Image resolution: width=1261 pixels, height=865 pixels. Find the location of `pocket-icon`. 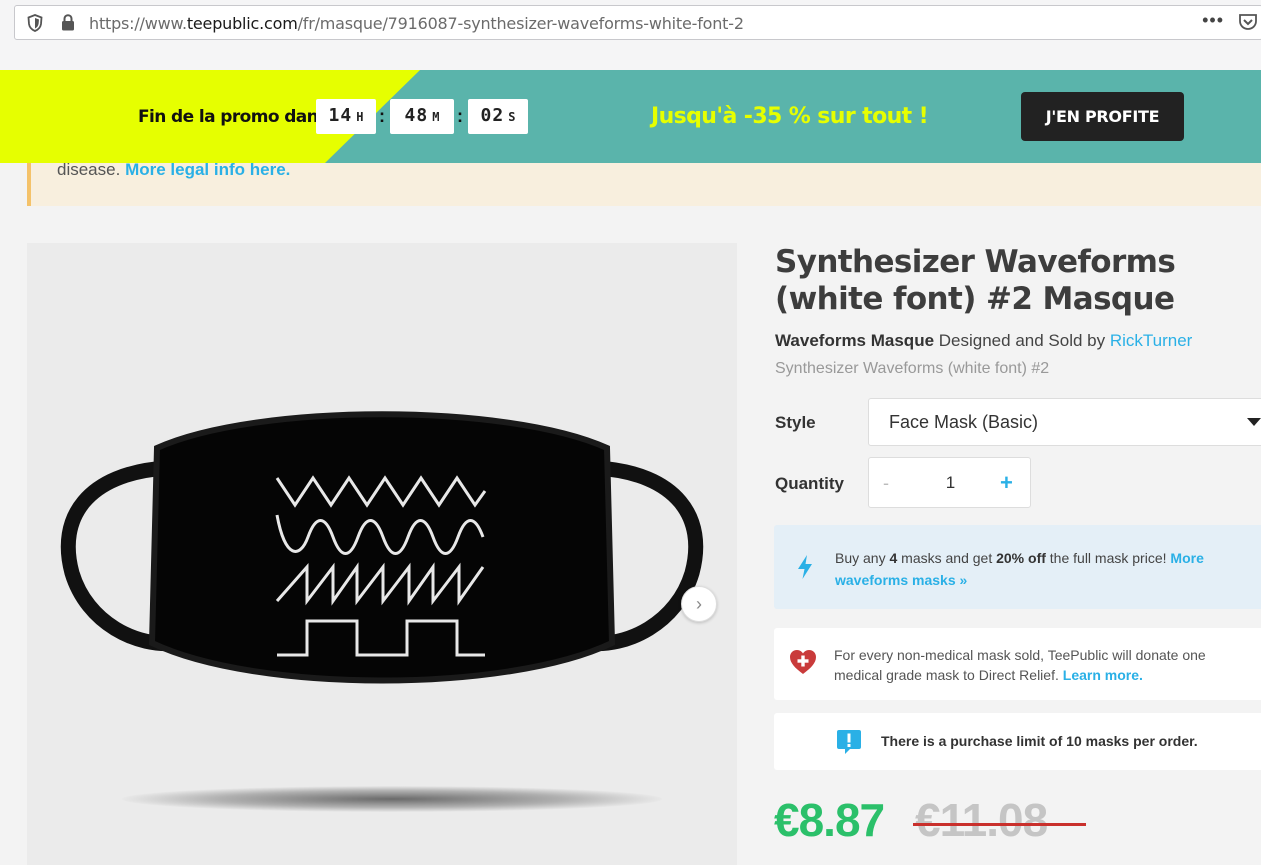

pocket-icon is located at coordinates (1248, 24).